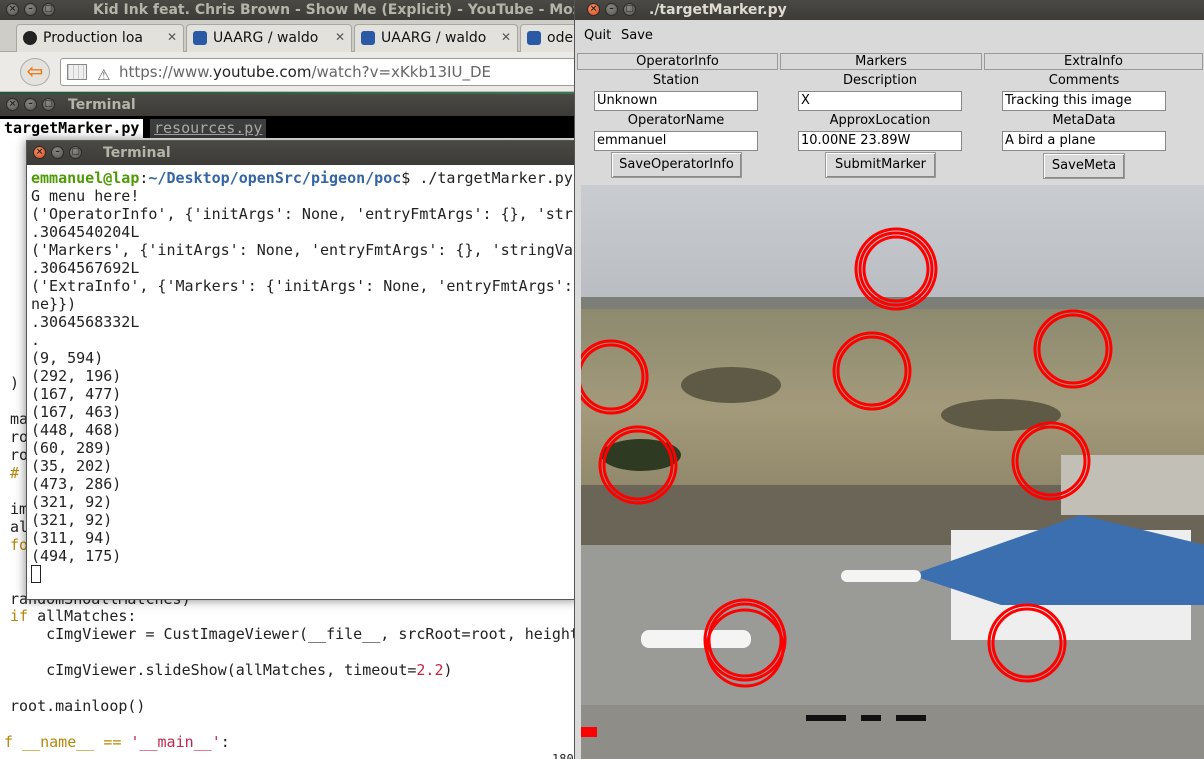 Image resolution: width=1204 pixels, height=759 pixels. I want to click on warning-icon: ⚠, so click(103, 73).